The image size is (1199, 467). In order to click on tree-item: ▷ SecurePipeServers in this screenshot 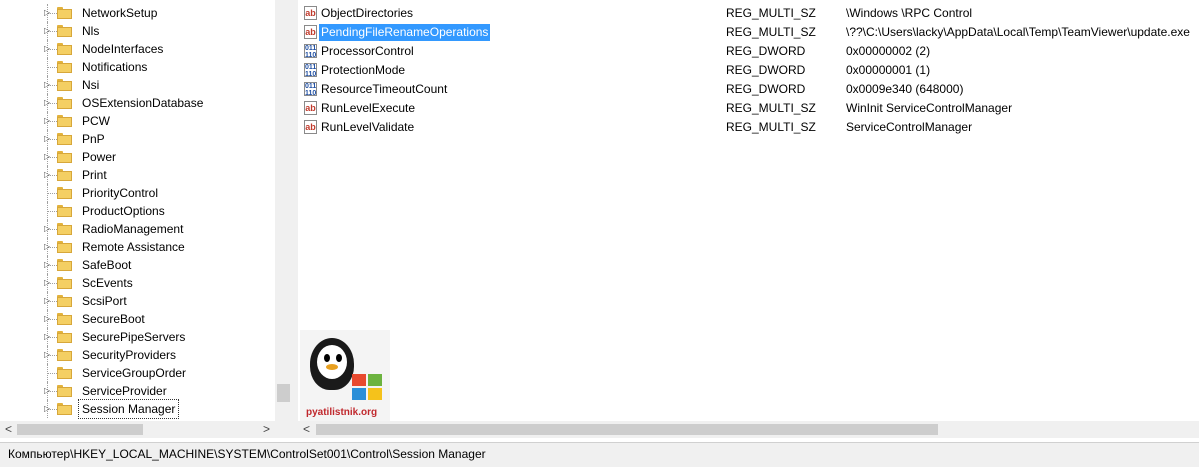, I will do `click(137, 337)`.